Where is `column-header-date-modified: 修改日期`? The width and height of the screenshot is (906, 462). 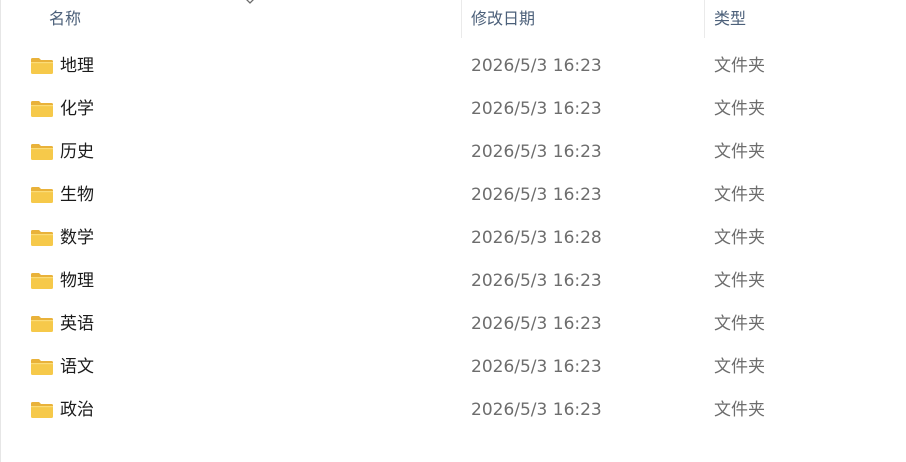
column-header-date-modified: 修改日期 is located at coordinates (503, 19).